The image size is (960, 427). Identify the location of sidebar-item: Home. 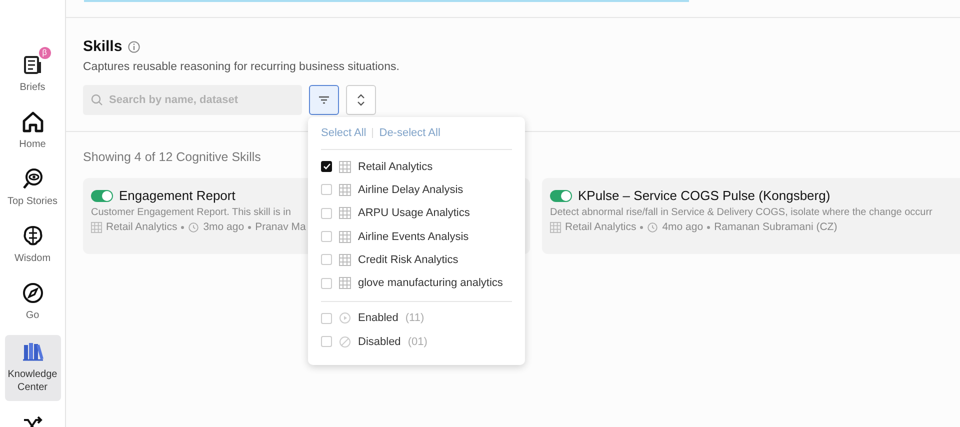
(32, 130).